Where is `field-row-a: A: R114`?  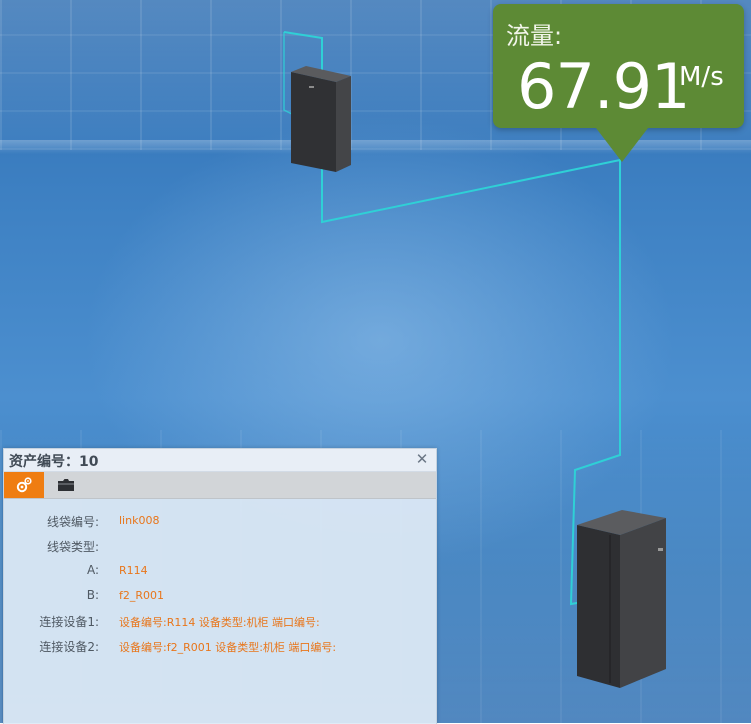
field-row-a: A: R114 is located at coordinates (220, 571).